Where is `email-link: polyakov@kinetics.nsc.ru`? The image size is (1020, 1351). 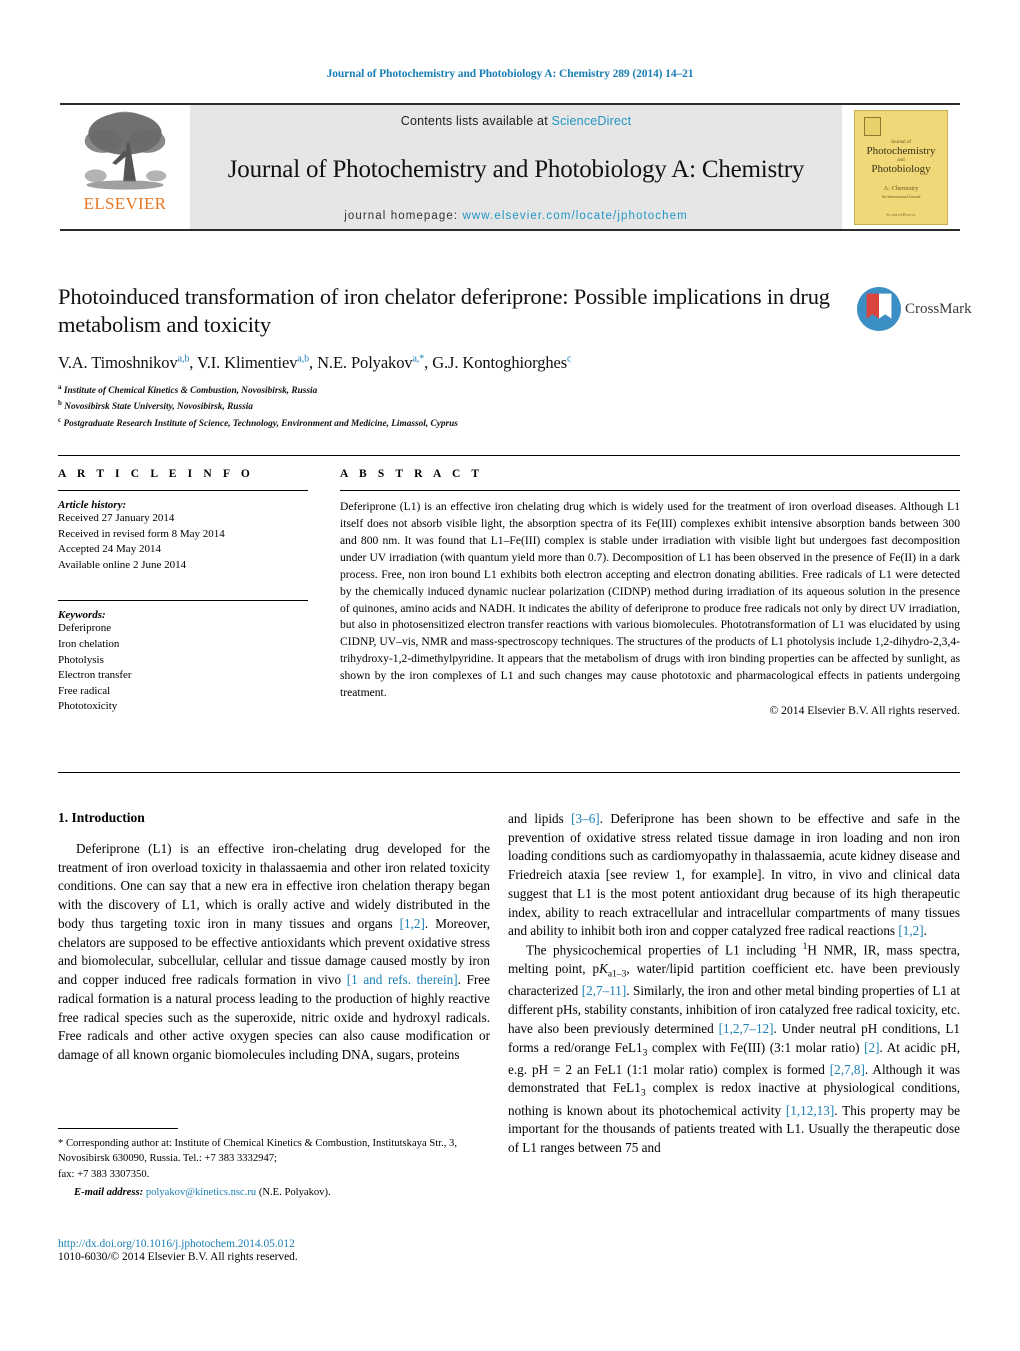
email-link: polyakov@kinetics.nsc.ru is located at coordinates (201, 1192).